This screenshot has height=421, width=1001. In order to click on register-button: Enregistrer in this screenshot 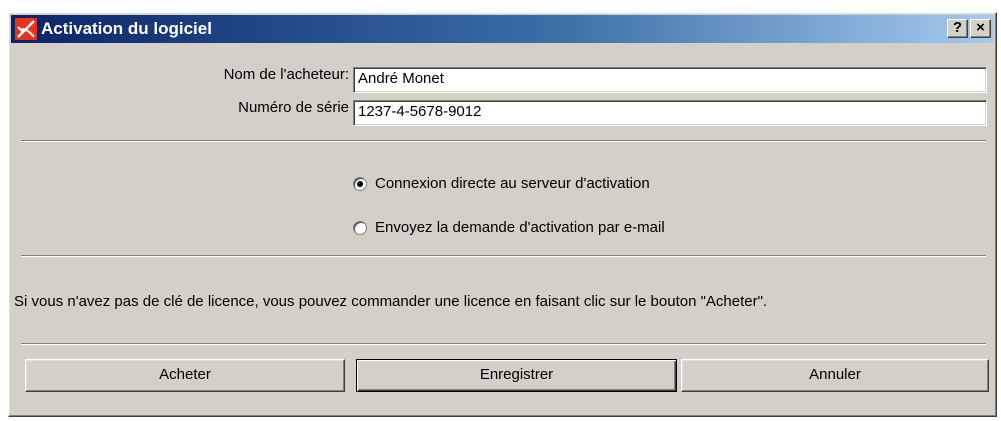, I will do `click(516, 375)`.